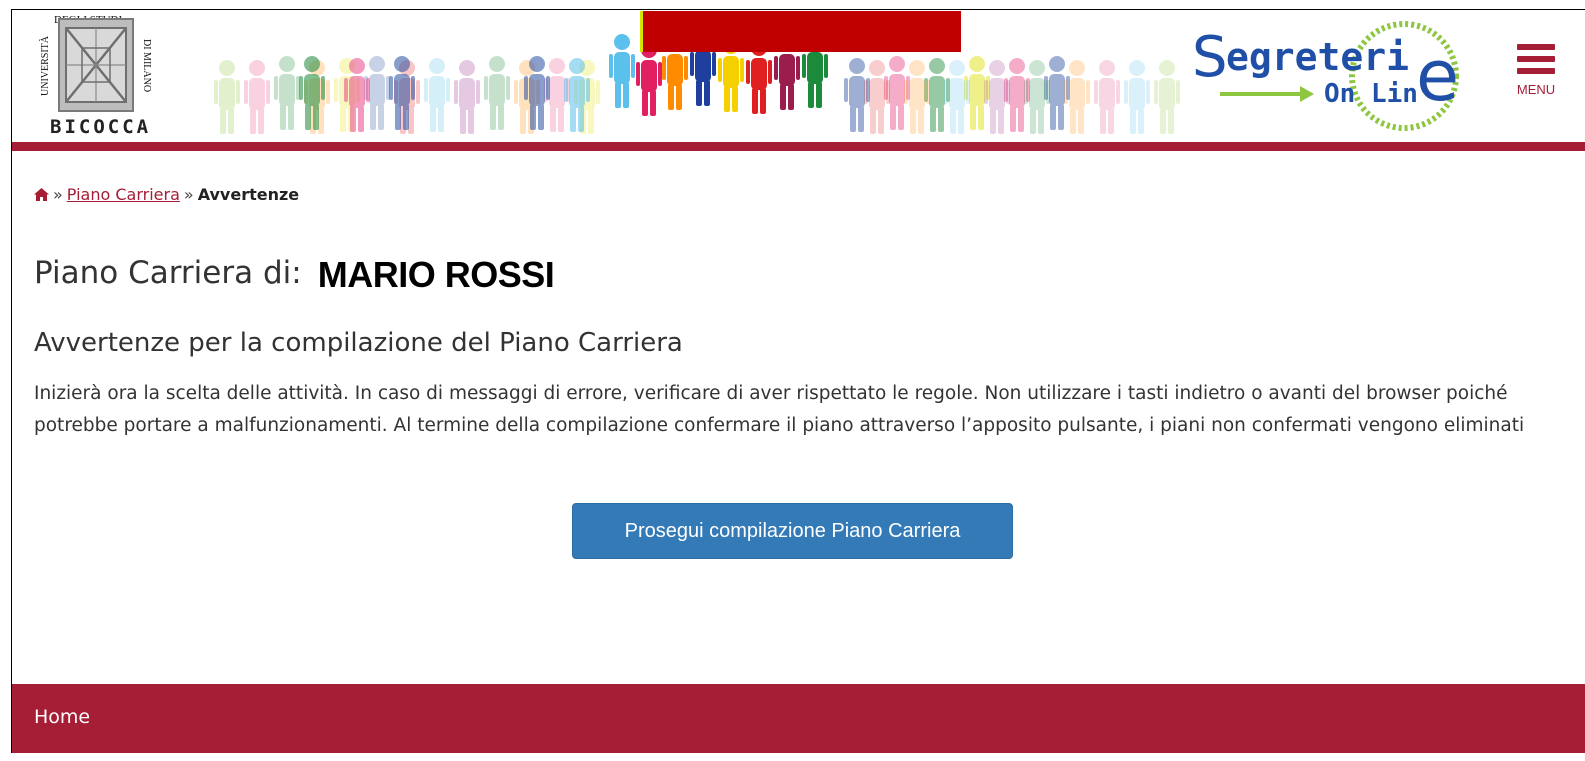  What do you see at coordinates (96, 65) in the screenshot?
I see `university-crest-icon` at bounding box center [96, 65].